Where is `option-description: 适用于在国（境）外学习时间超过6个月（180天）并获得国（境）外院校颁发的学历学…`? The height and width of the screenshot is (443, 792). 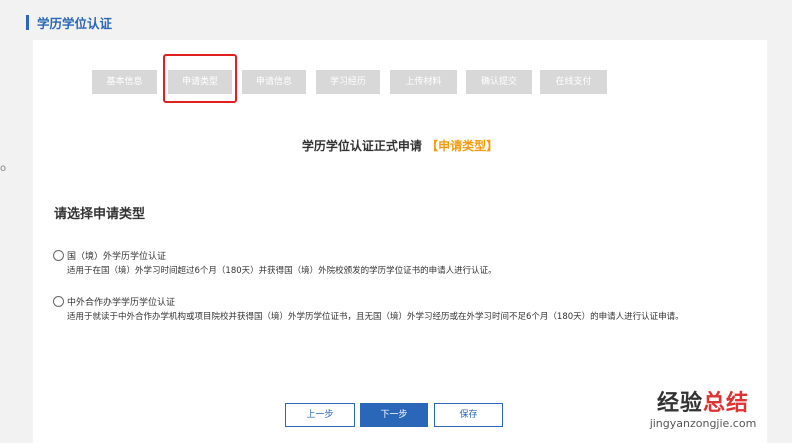
option-description: 适用于在国（境）外学习时间超过6个月（180天）并获得国（境）外院校颁发的学历学… is located at coordinates (282, 271).